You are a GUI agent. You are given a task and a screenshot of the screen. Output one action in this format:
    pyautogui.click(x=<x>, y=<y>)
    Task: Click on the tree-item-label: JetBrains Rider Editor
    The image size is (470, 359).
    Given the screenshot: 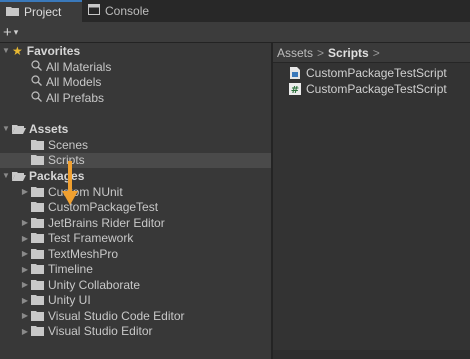 What is the action you would take?
    pyautogui.click(x=106, y=222)
    